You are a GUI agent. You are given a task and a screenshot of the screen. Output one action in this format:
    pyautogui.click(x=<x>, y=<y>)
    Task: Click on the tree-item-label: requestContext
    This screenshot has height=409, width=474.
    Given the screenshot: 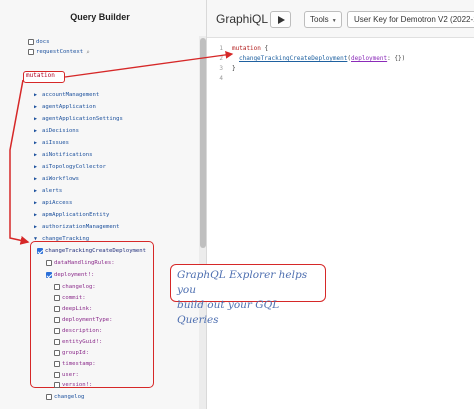 What is the action you would take?
    pyautogui.click(x=60, y=52)
    